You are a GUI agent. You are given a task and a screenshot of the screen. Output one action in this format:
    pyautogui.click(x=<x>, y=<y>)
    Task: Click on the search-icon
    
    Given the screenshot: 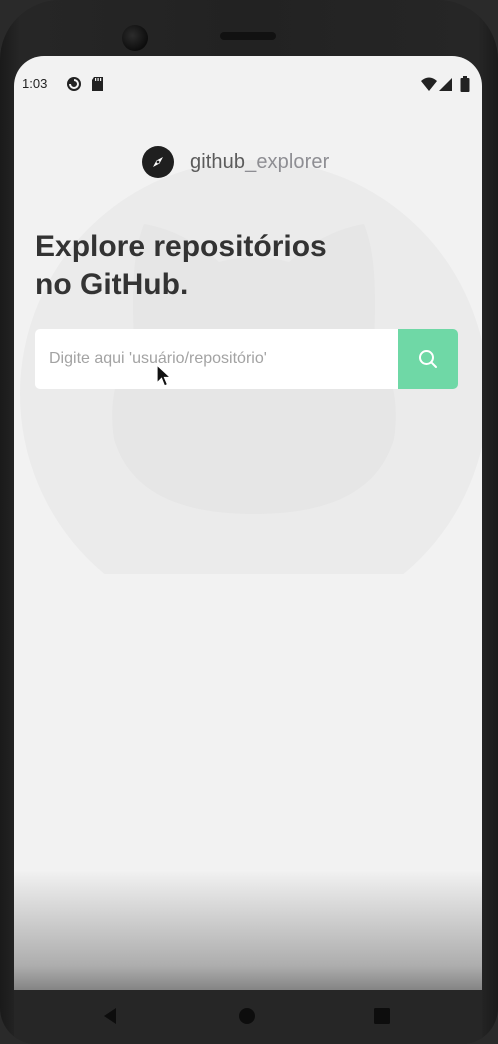 What is the action you would take?
    pyautogui.click(x=428, y=359)
    